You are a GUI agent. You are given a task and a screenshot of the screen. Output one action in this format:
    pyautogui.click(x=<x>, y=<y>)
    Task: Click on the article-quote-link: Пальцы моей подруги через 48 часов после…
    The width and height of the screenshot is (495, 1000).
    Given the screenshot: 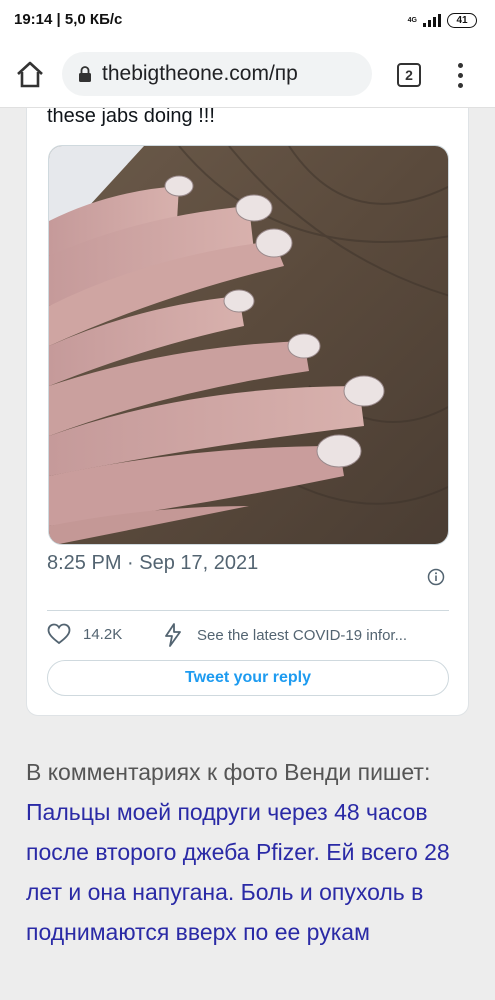 What is the action you would take?
    pyautogui.click(x=238, y=872)
    